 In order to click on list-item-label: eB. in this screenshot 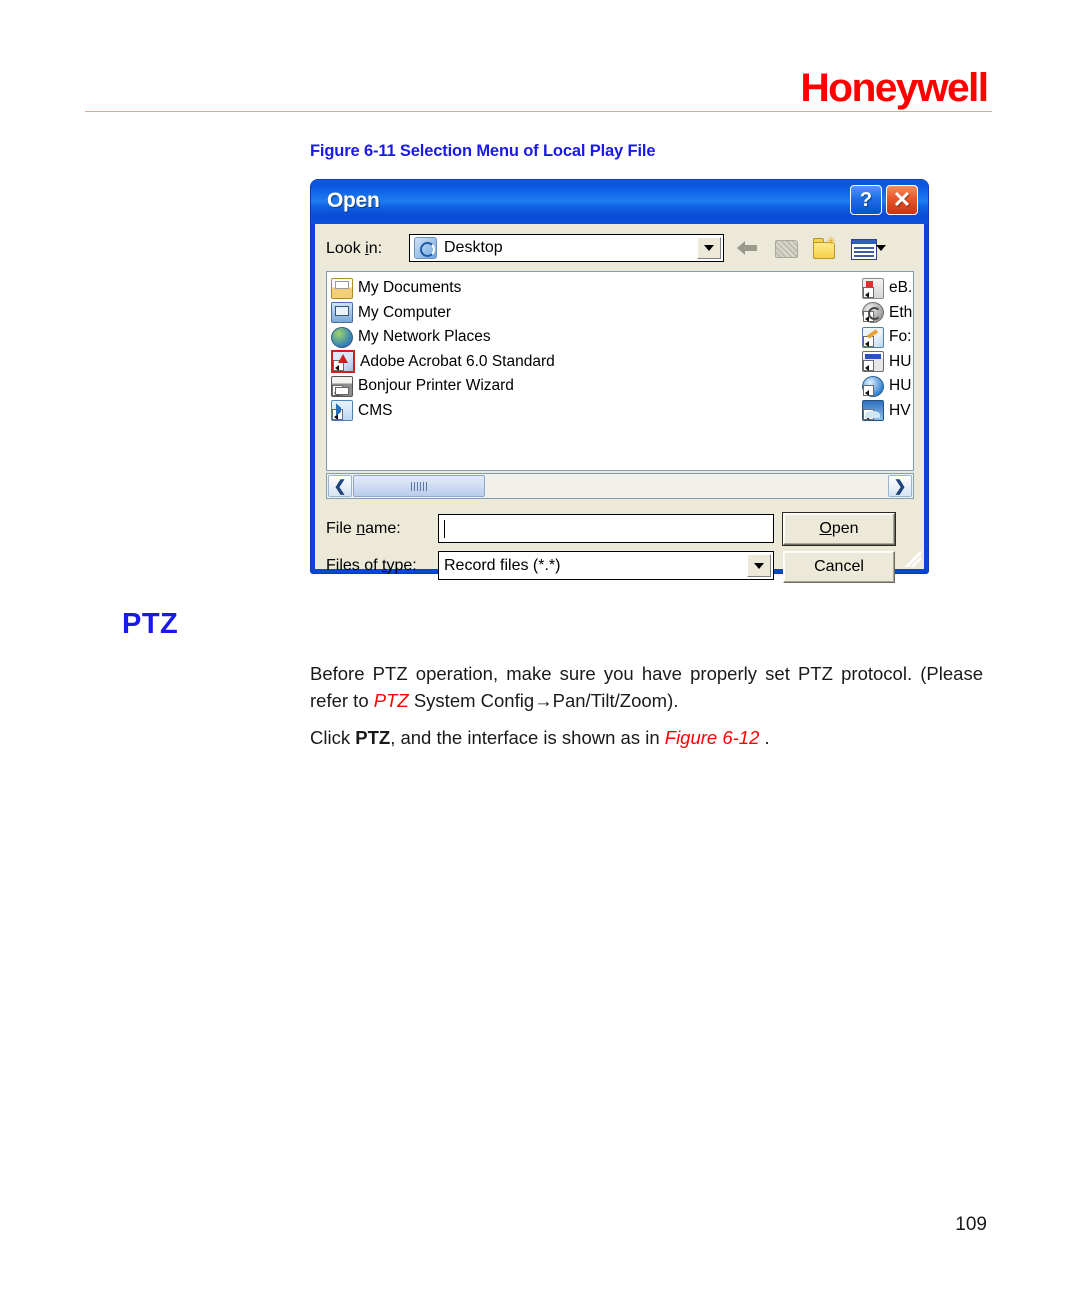, I will do `click(901, 288)`.